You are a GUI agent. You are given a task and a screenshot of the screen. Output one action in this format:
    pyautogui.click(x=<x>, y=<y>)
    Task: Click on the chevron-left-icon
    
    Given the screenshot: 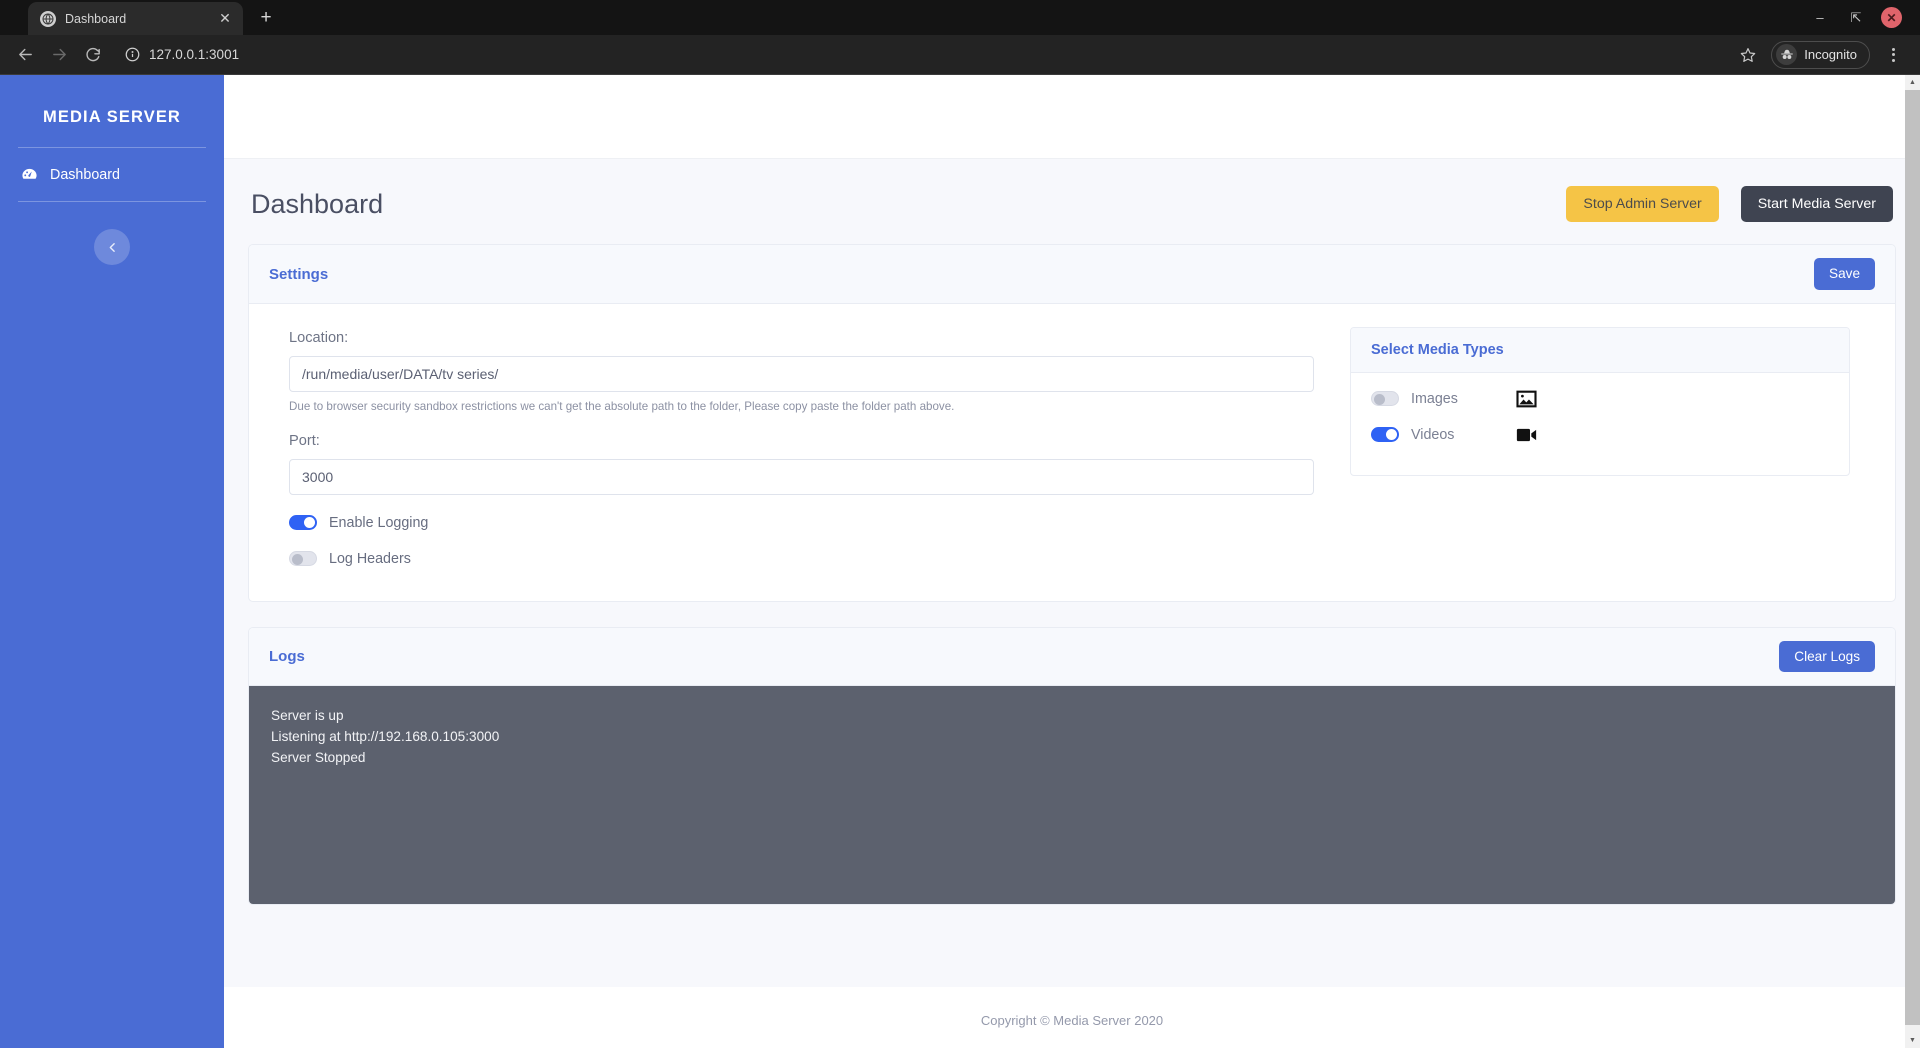 What is the action you would take?
    pyautogui.click(x=112, y=247)
    